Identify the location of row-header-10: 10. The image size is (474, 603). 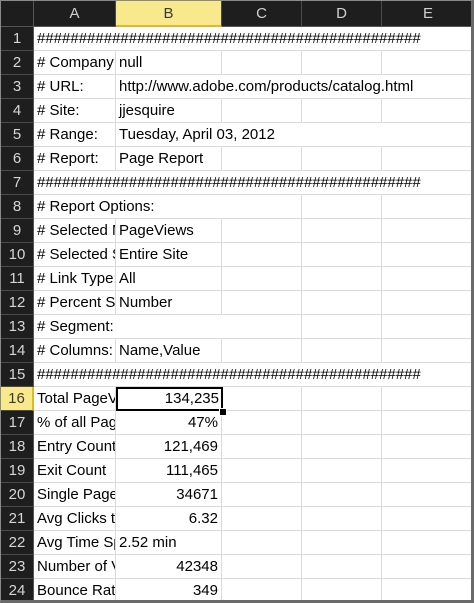
(17, 255).